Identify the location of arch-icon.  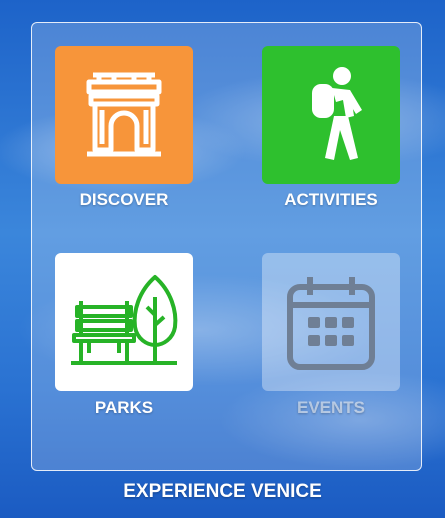
(124, 114).